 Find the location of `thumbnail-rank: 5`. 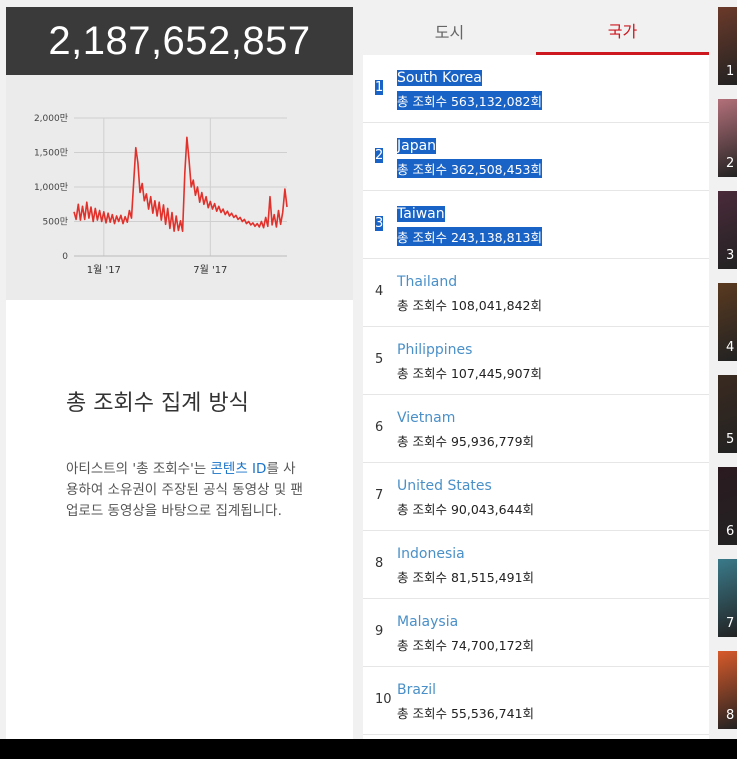

thumbnail-rank: 5 is located at coordinates (730, 439).